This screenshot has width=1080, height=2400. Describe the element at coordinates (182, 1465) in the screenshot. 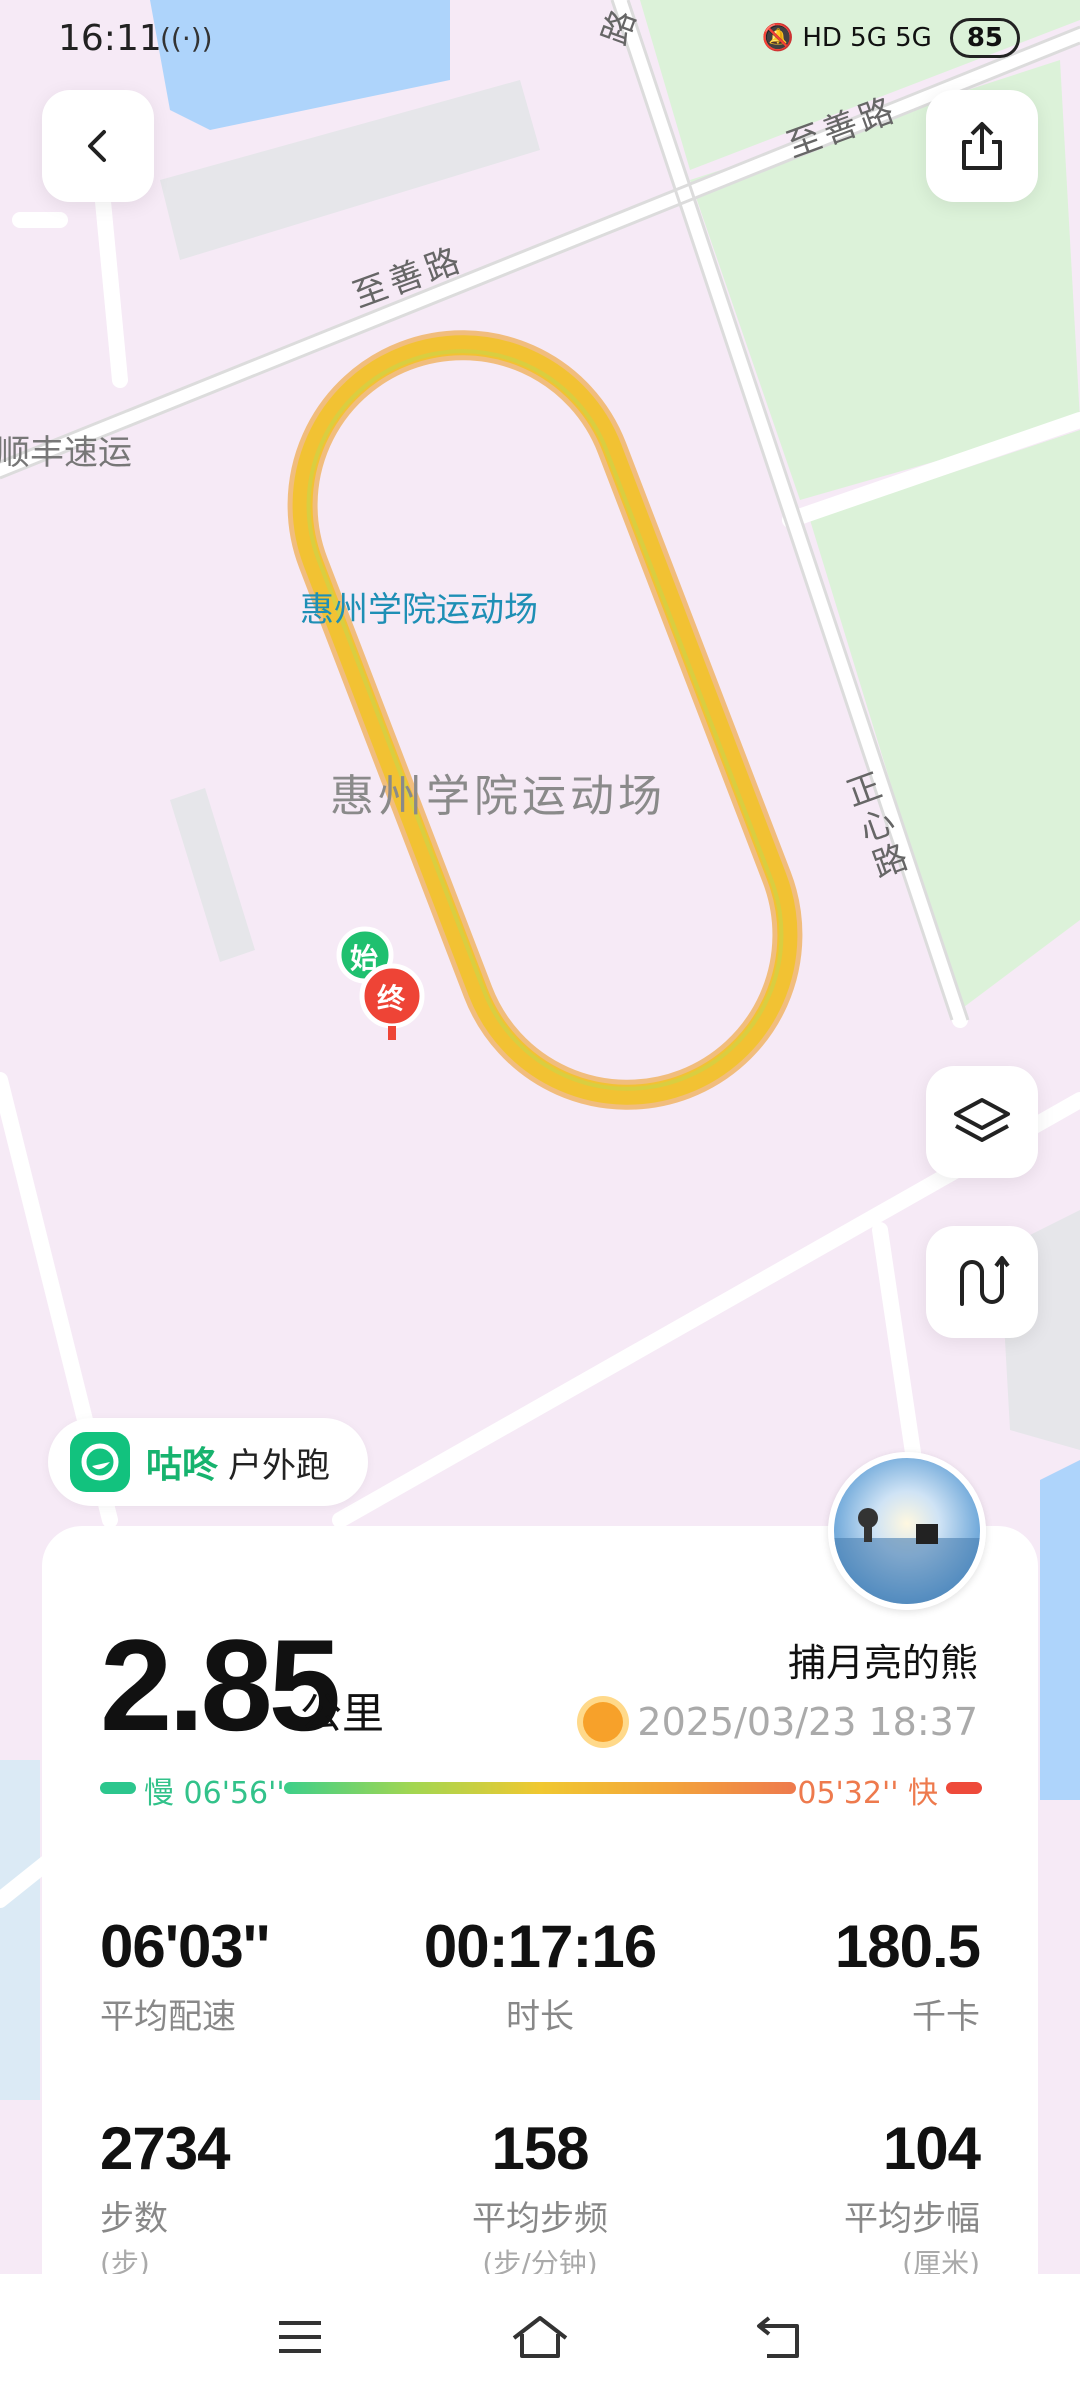

I see `brand-name: 咕咚` at that location.